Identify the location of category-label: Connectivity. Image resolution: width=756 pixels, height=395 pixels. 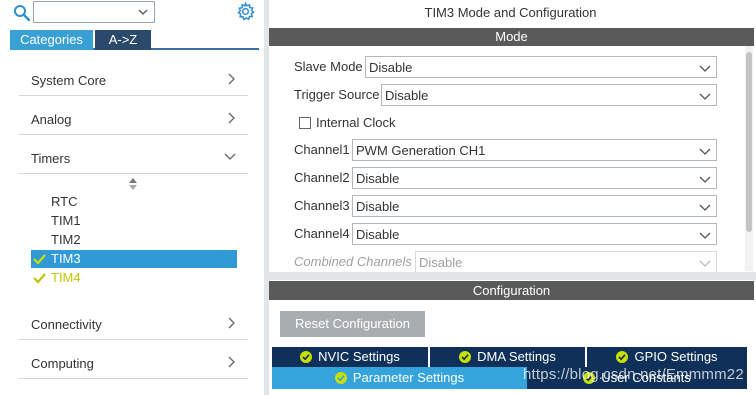
(66, 324).